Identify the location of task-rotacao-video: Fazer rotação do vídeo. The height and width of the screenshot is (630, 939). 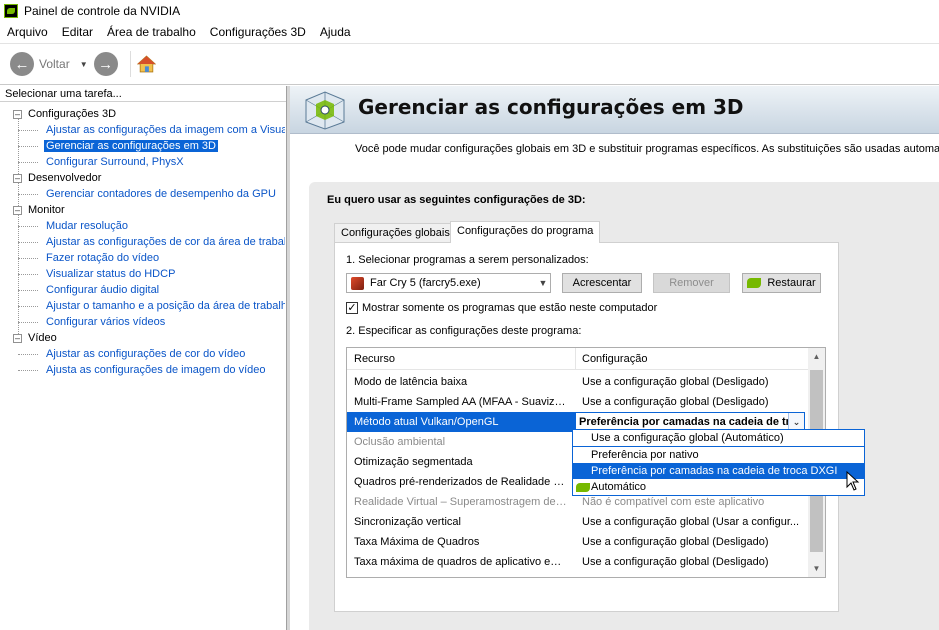
(142, 258).